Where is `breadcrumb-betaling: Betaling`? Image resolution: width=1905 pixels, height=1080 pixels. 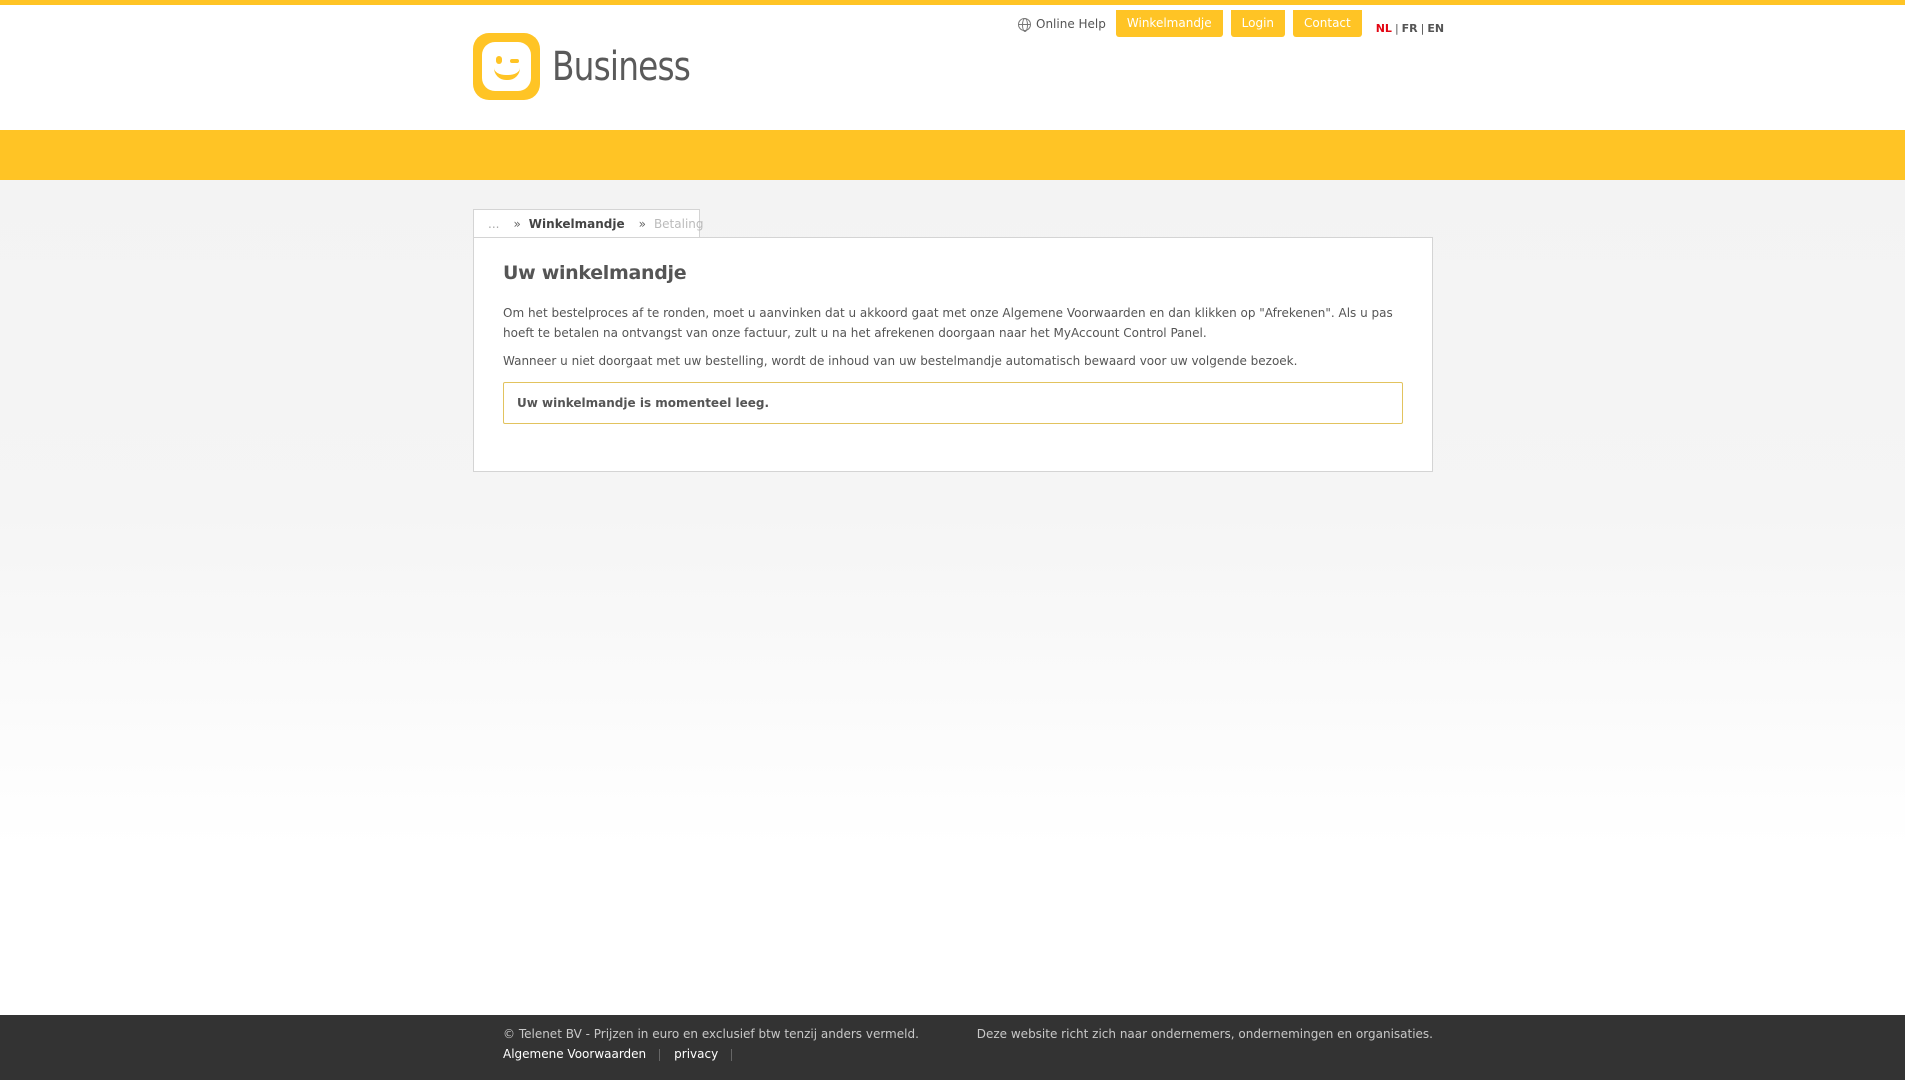 breadcrumb-betaling: Betaling is located at coordinates (678, 224).